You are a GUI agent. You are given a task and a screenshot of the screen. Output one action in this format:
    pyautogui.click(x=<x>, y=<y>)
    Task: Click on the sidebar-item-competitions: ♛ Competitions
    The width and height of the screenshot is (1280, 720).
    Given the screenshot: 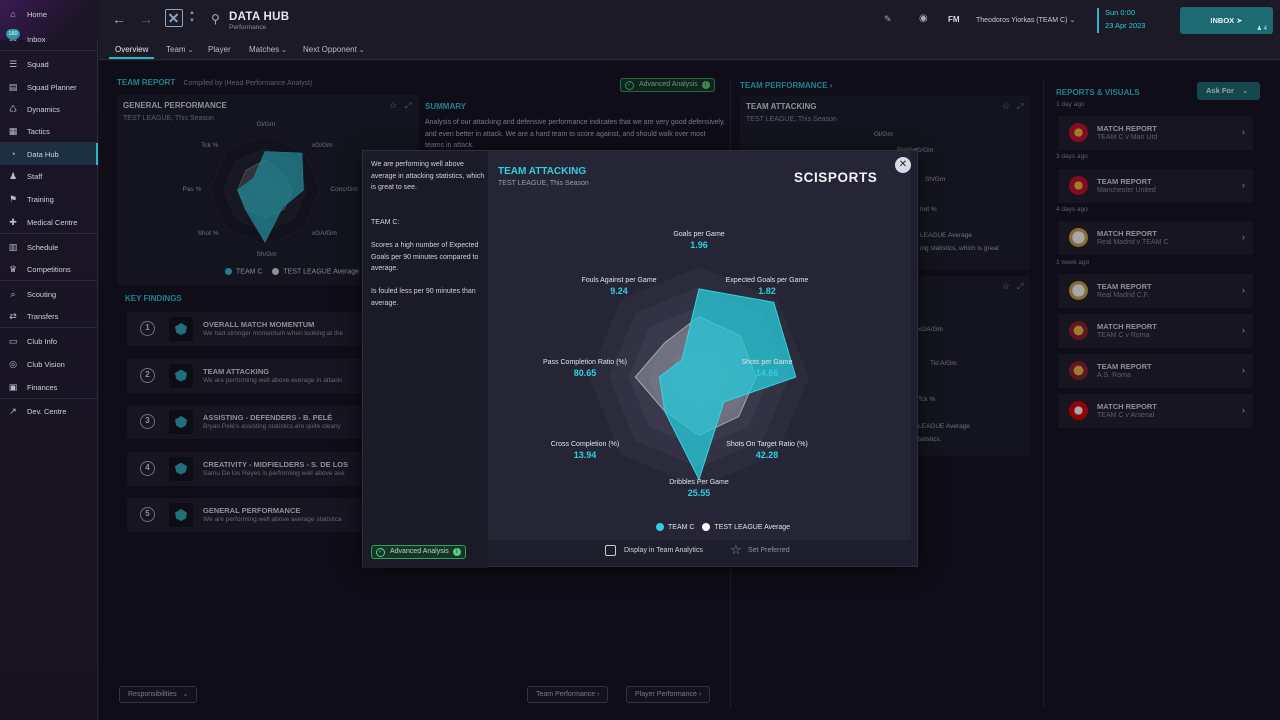 What is the action you would take?
    pyautogui.click(x=49, y=269)
    